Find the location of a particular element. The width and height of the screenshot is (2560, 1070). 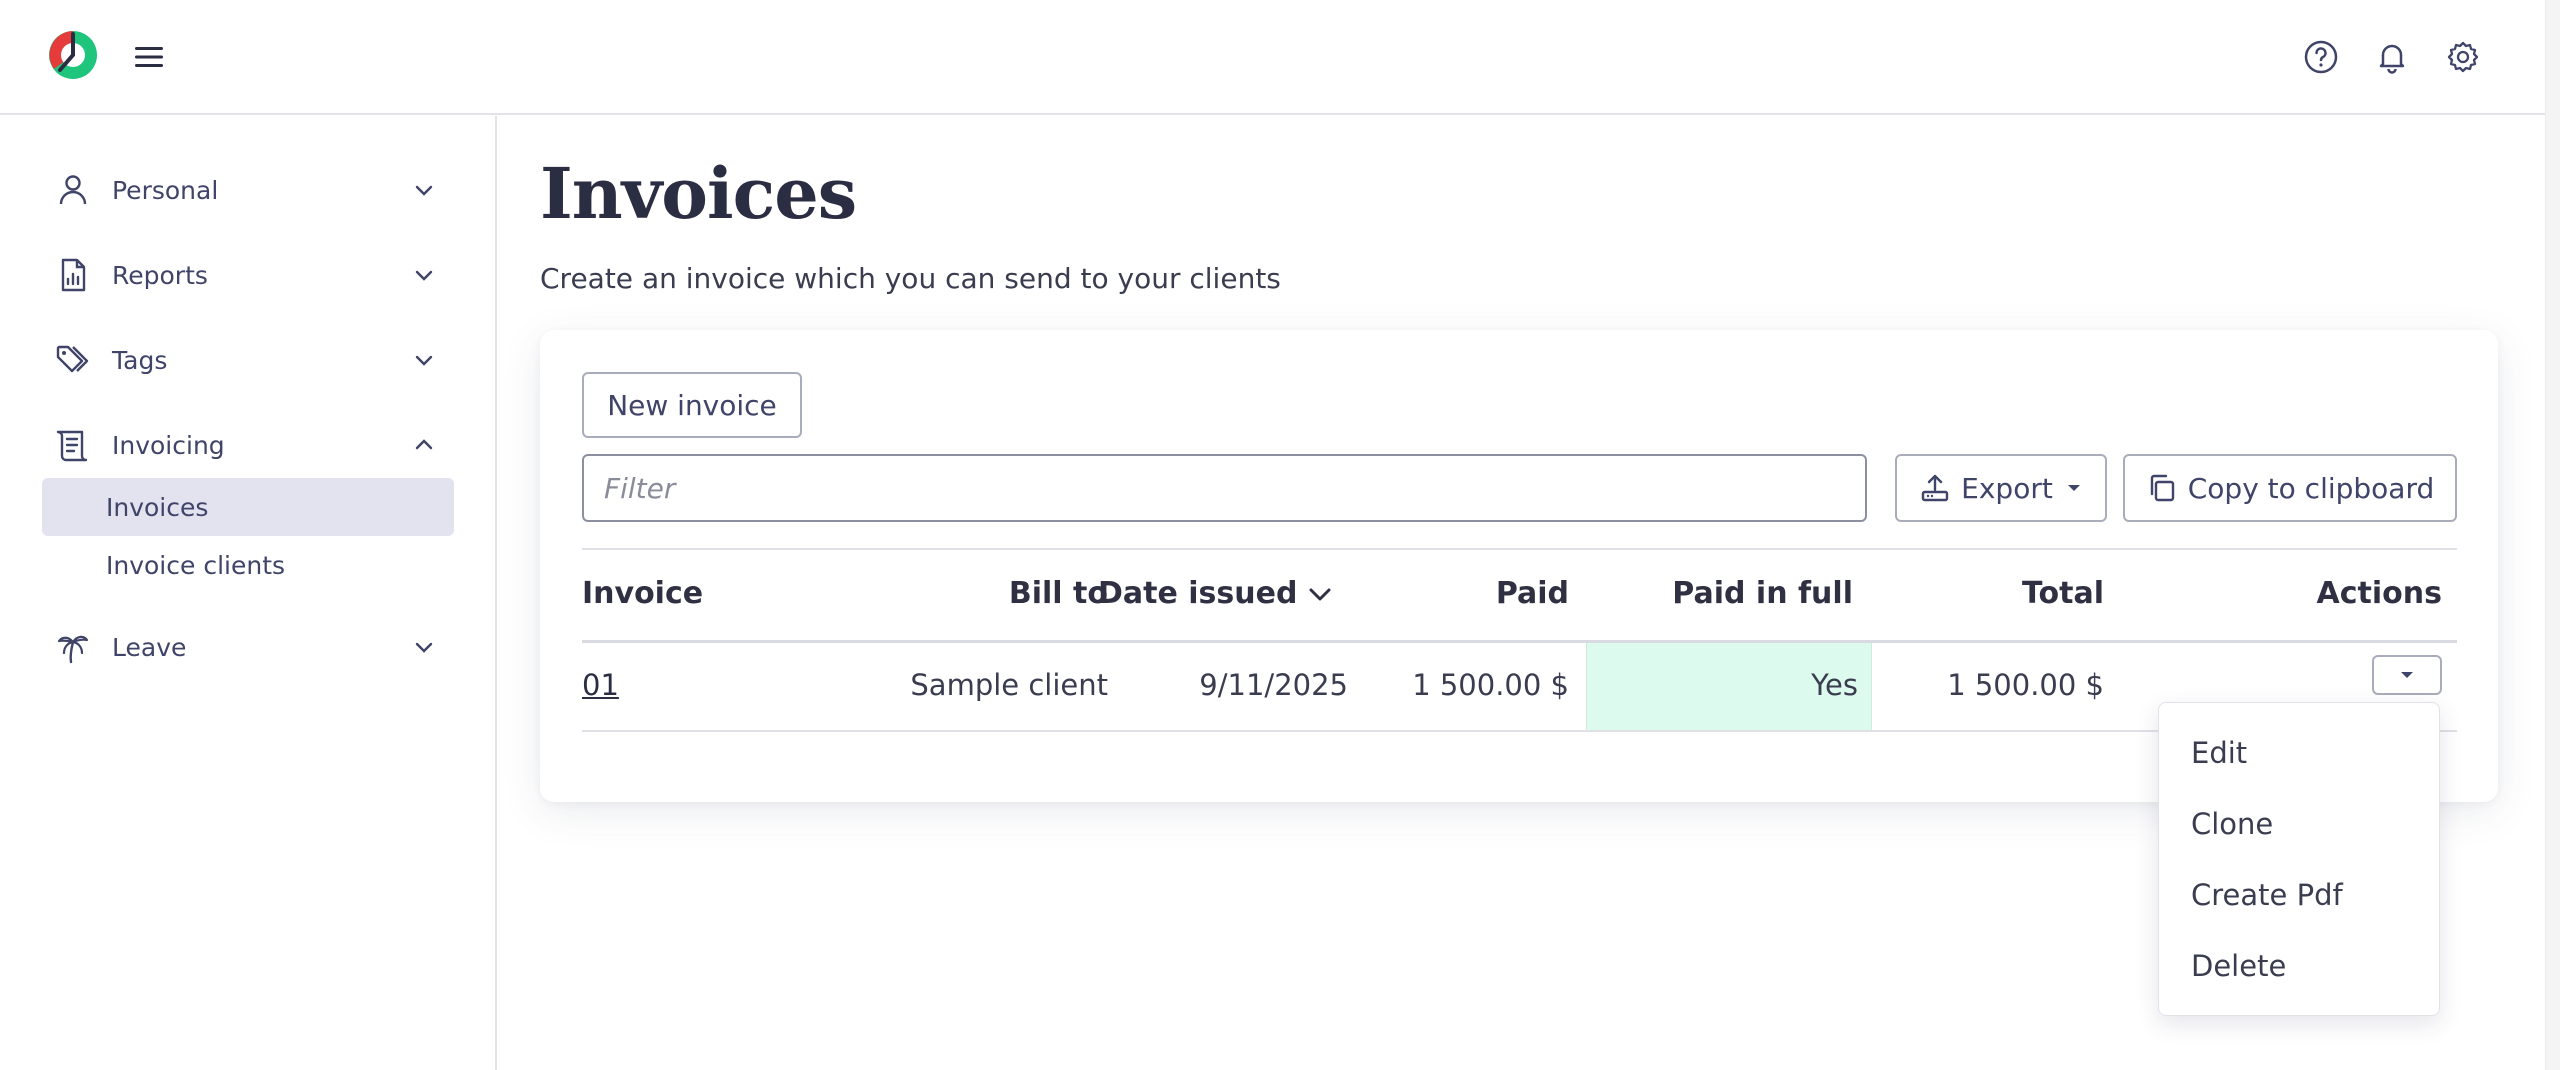

invoice-number-link: 01 is located at coordinates (600, 685).